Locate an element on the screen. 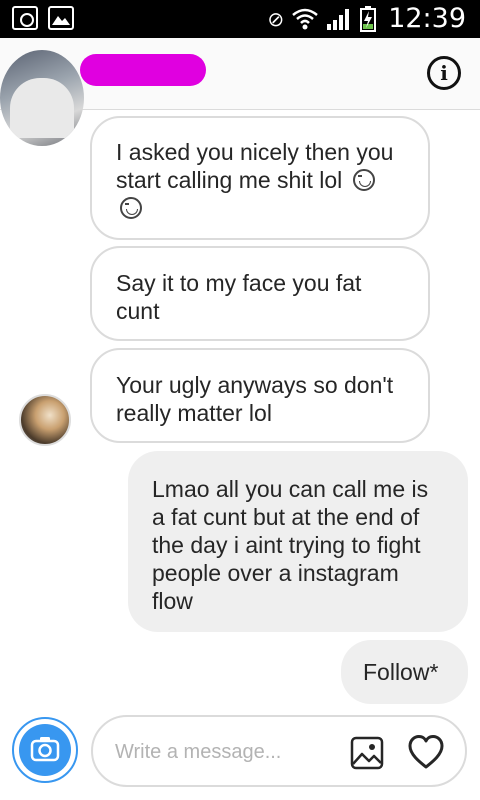 Image resolution: width=480 pixels, height=800 pixels. message-text: Say it to my face you fat cunt is located at coordinates (239, 297).